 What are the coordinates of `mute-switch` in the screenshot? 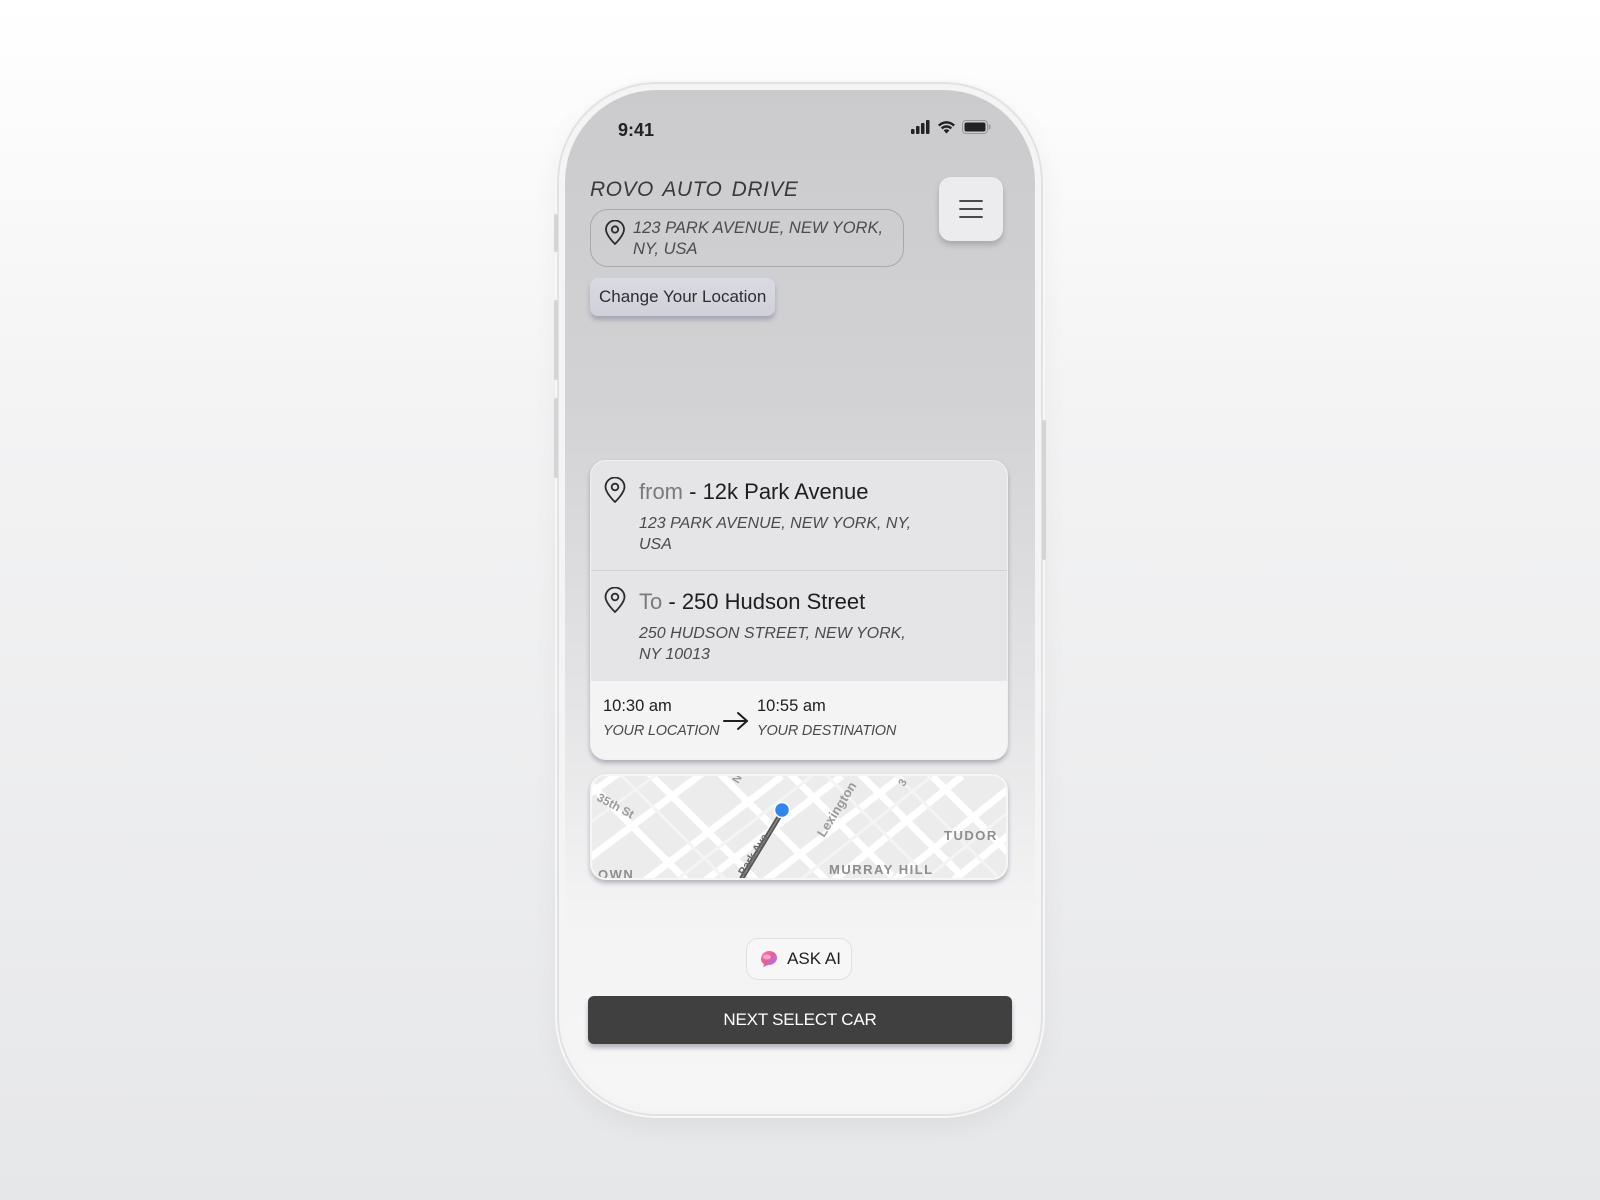 It's located at (556, 233).